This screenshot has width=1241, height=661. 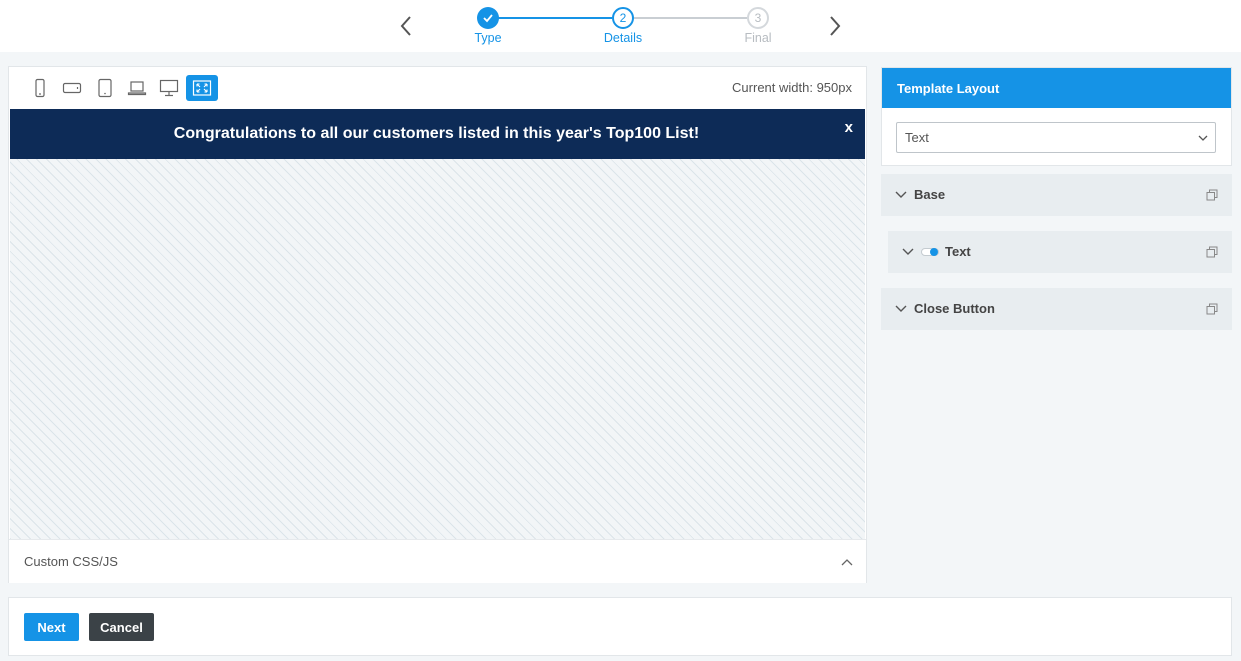 What do you see at coordinates (758, 38) in the screenshot?
I see `step-label: Final` at bounding box center [758, 38].